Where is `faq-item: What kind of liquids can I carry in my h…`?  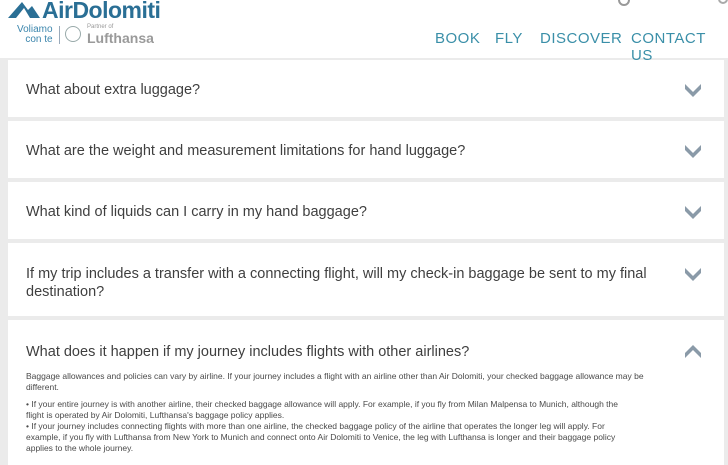
faq-item: What kind of liquids can I carry in my h… is located at coordinates (366, 210).